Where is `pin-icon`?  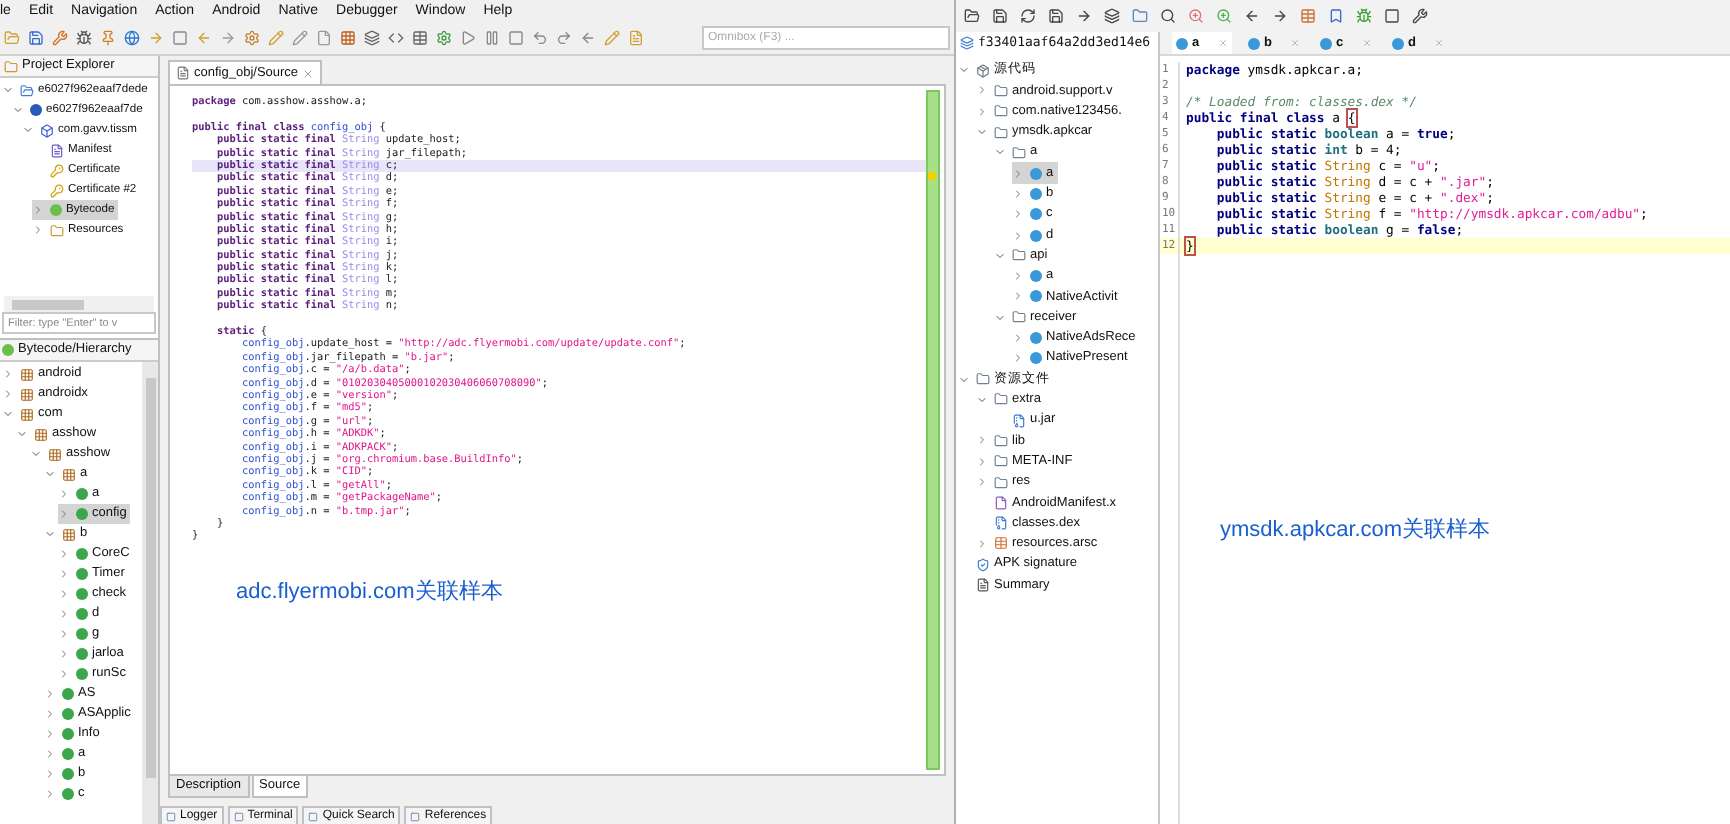 pin-icon is located at coordinates (108, 37).